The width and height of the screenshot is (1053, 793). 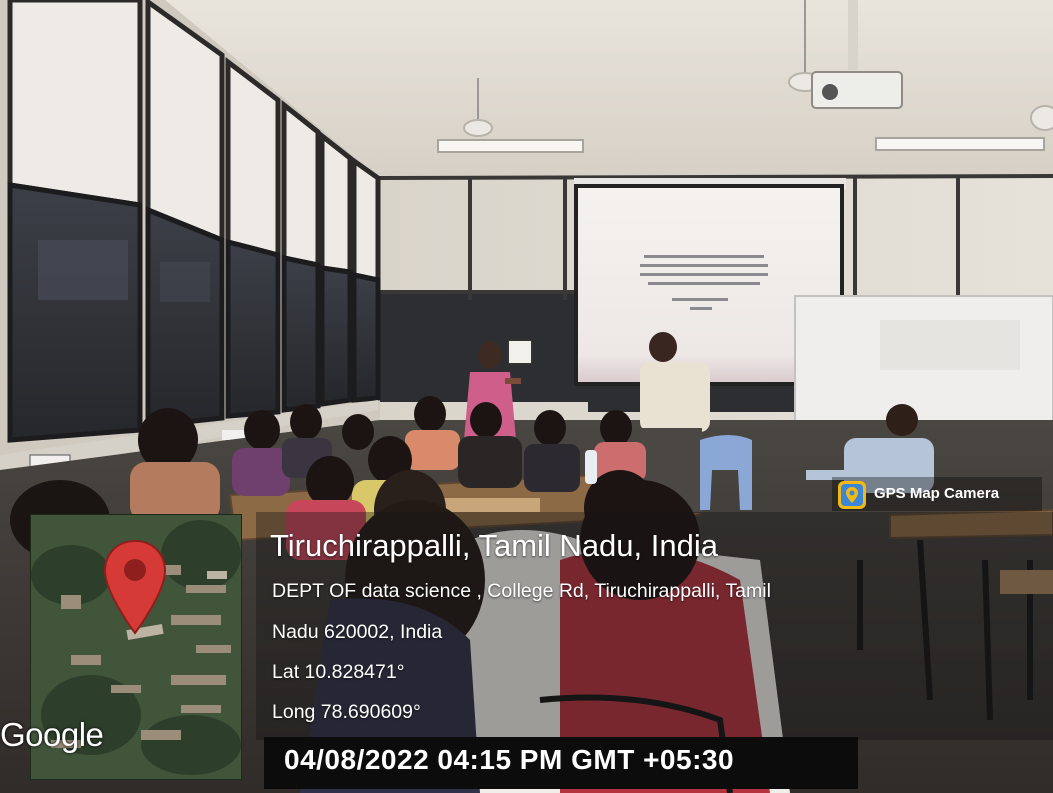 I want to click on google-logo: Google, so click(x=52, y=734).